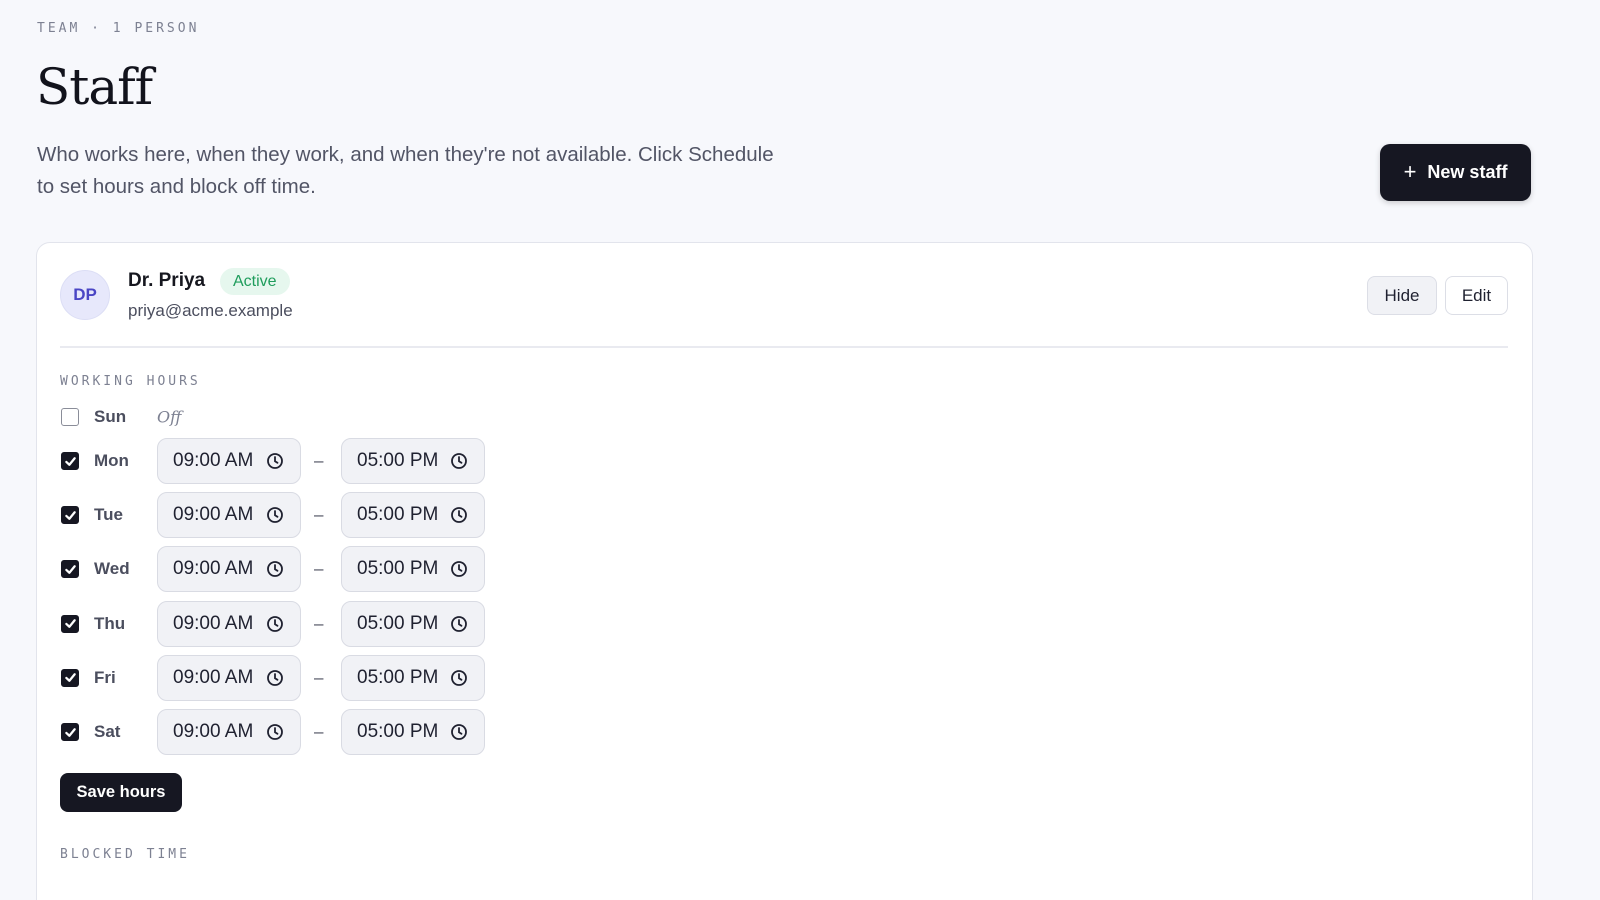 The image size is (1600, 900). What do you see at coordinates (85, 295) in the screenshot?
I see `avatar: DP` at bounding box center [85, 295].